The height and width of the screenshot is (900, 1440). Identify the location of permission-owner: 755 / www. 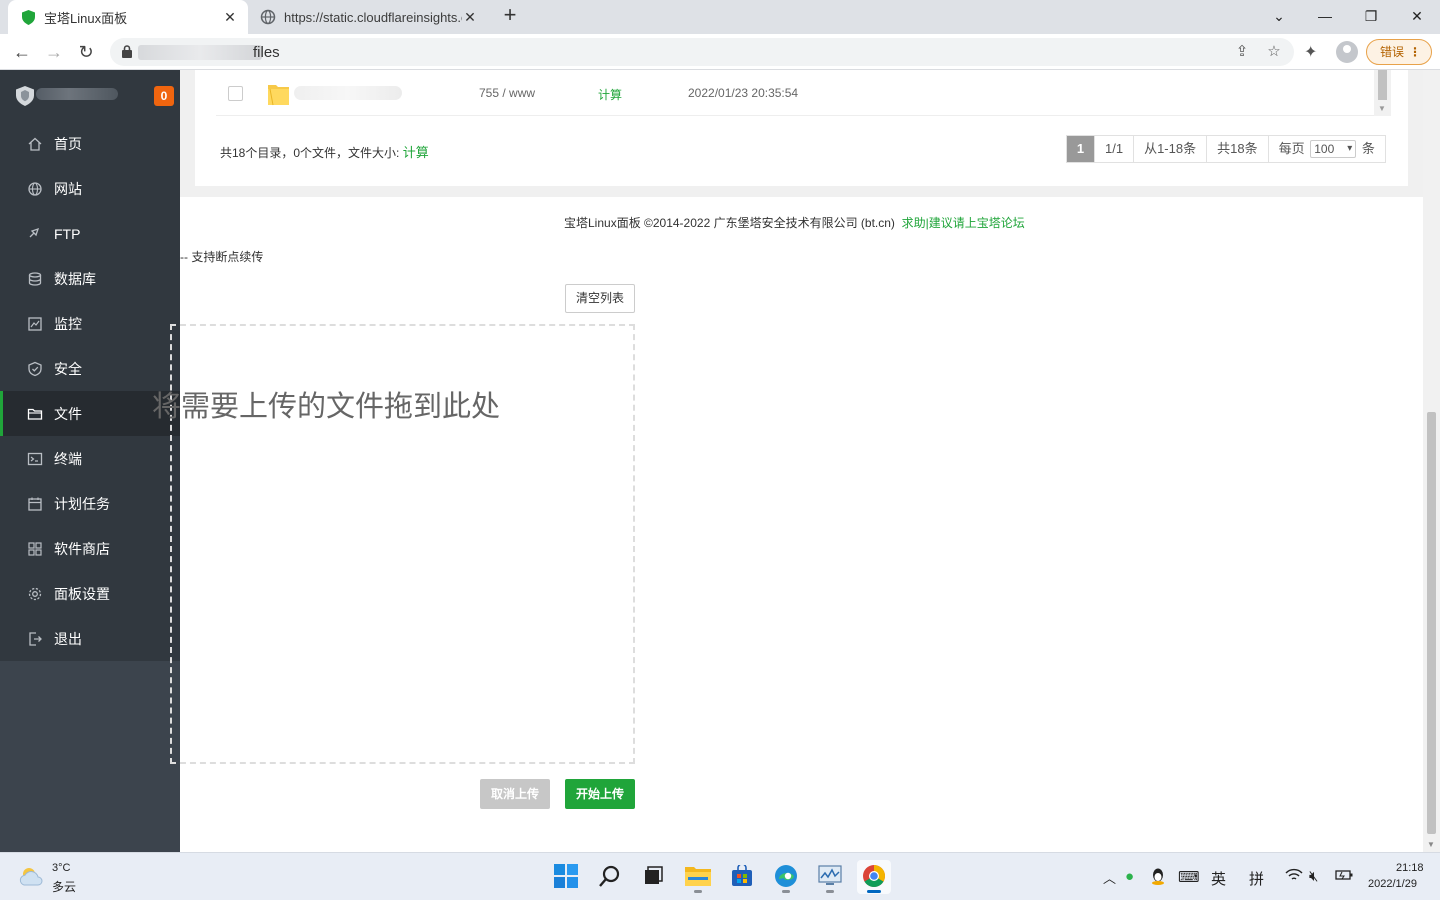
(507, 93).